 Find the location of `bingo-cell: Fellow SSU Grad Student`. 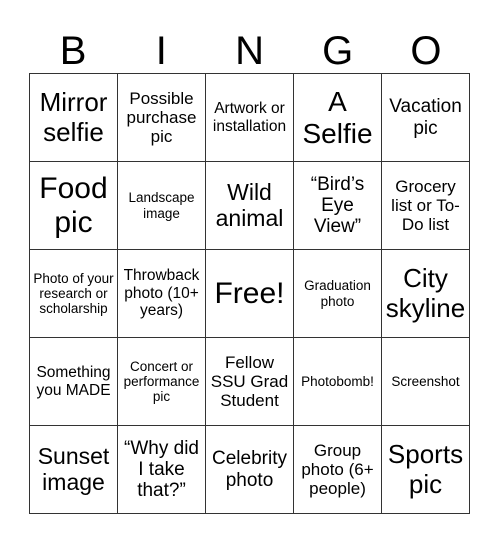

bingo-cell: Fellow SSU Grad Student is located at coordinates (250, 382).